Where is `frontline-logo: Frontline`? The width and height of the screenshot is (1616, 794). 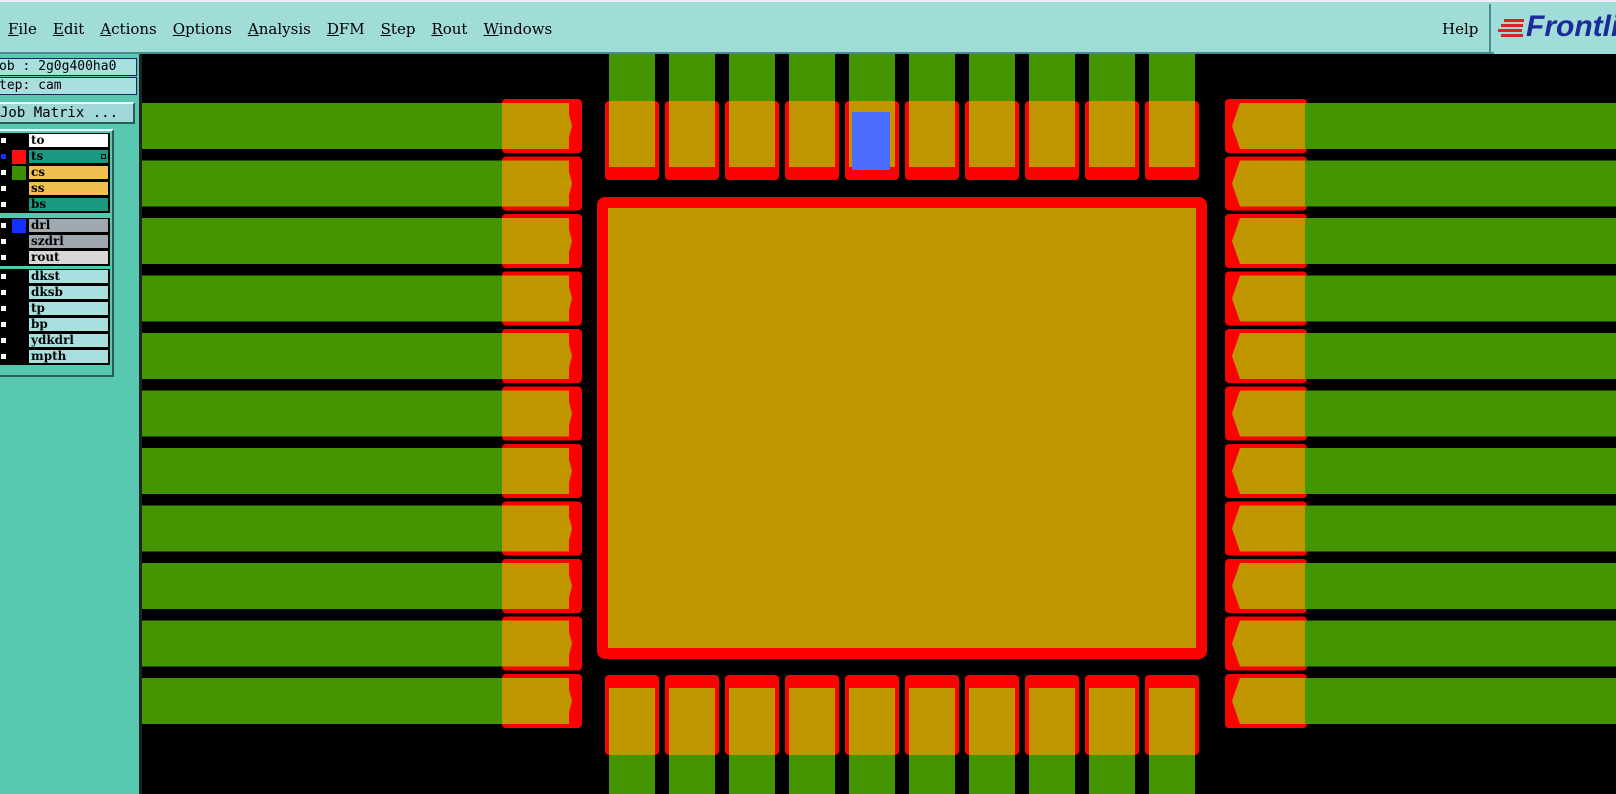
frontline-logo: Frontline is located at coordinates (1555, 29).